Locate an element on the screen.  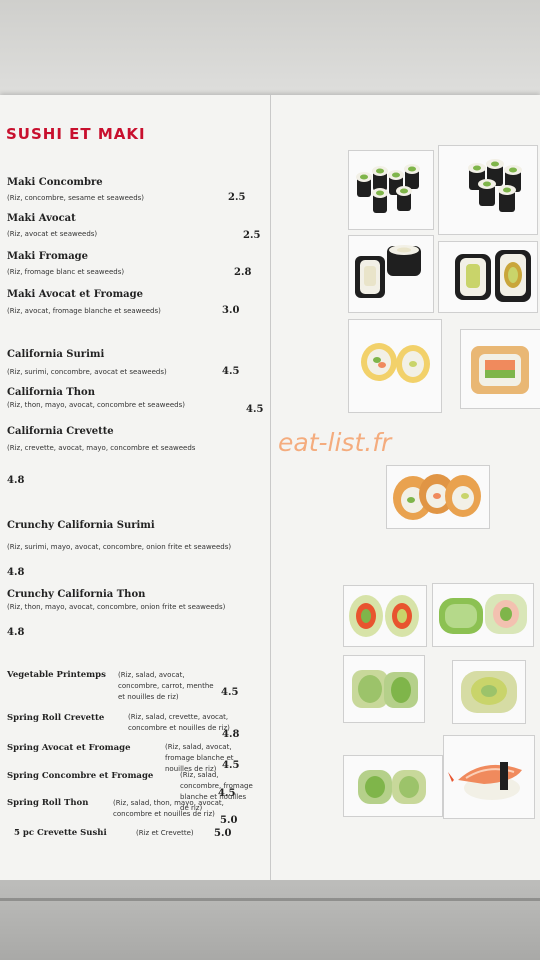
shrimp-sushi-photo is located at coordinates (489, 777).